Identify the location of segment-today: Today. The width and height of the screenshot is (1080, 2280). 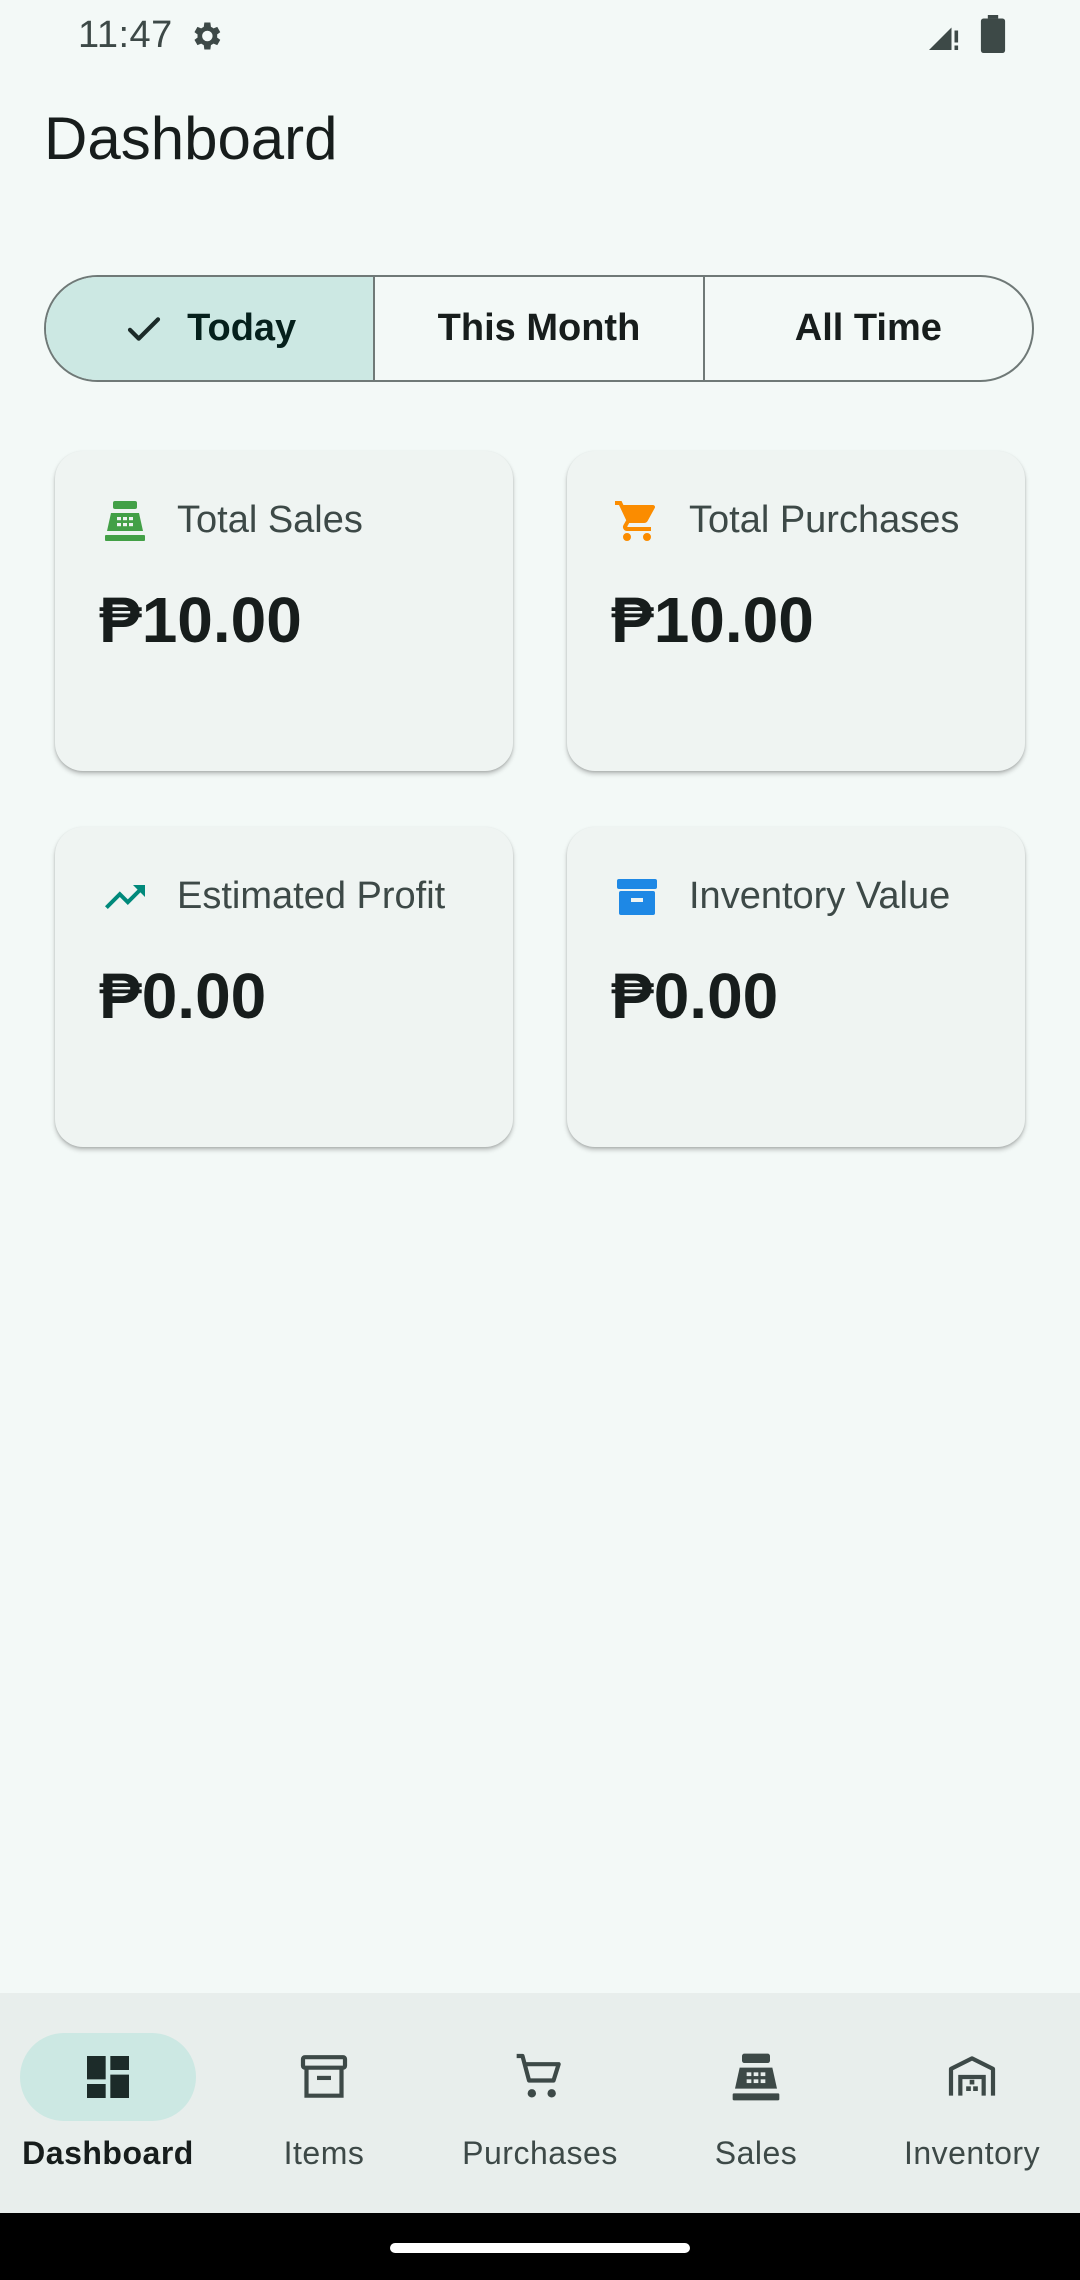
(211, 328).